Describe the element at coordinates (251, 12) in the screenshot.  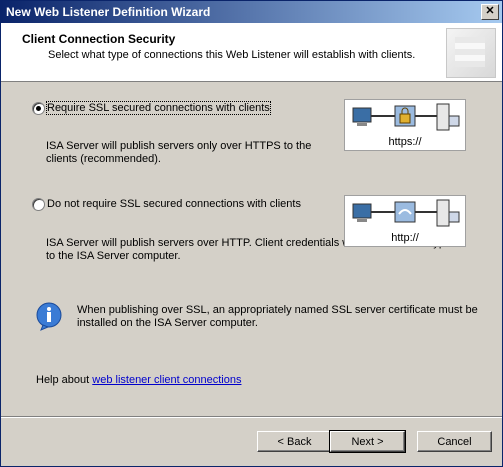
I see `title-bar: New Web Listener Definition Wizard ✕` at that location.